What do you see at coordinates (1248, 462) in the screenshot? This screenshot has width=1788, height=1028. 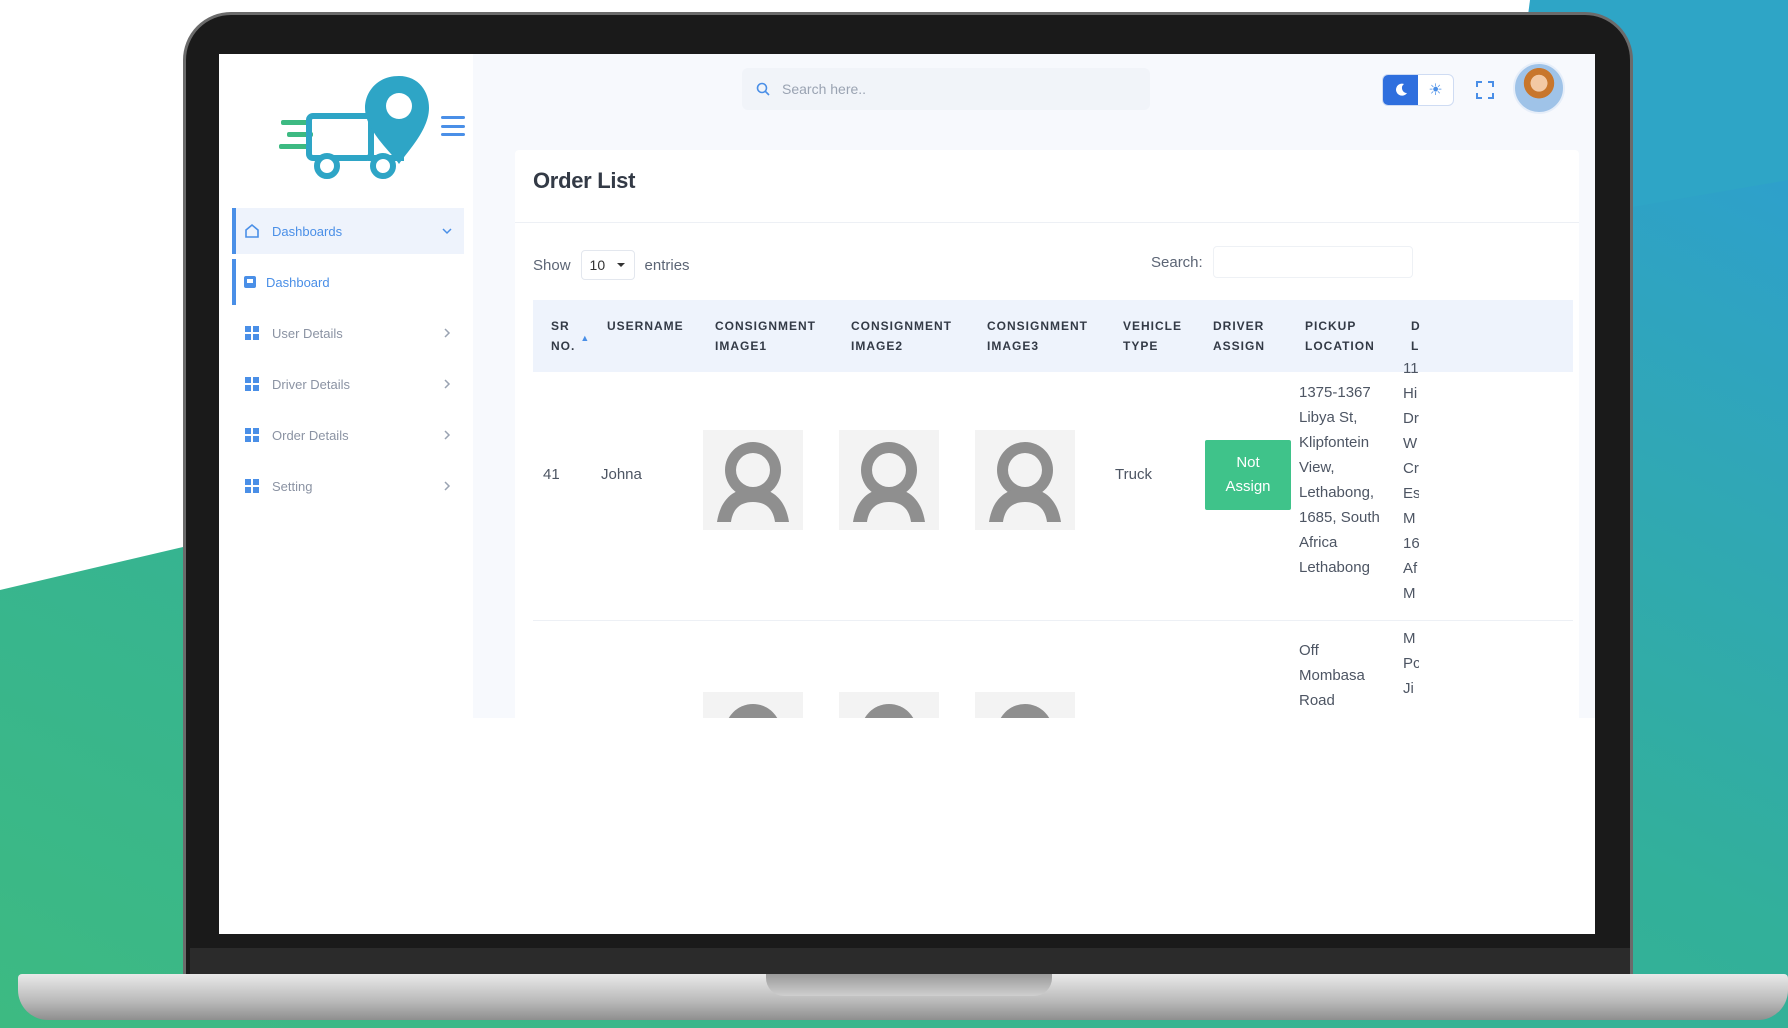 I see `badge-line: Not` at bounding box center [1248, 462].